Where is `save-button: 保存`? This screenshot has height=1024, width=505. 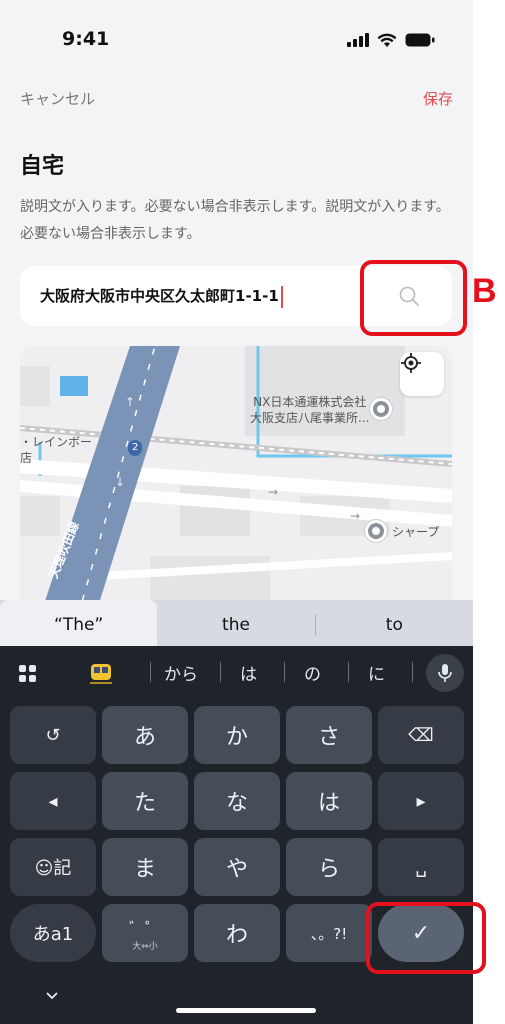 save-button: 保存 is located at coordinates (438, 98).